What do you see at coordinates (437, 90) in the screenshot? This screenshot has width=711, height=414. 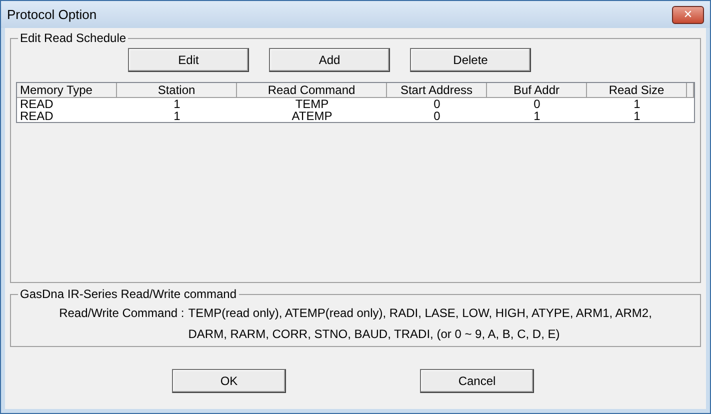 I see `column-header: Start Address` at bounding box center [437, 90].